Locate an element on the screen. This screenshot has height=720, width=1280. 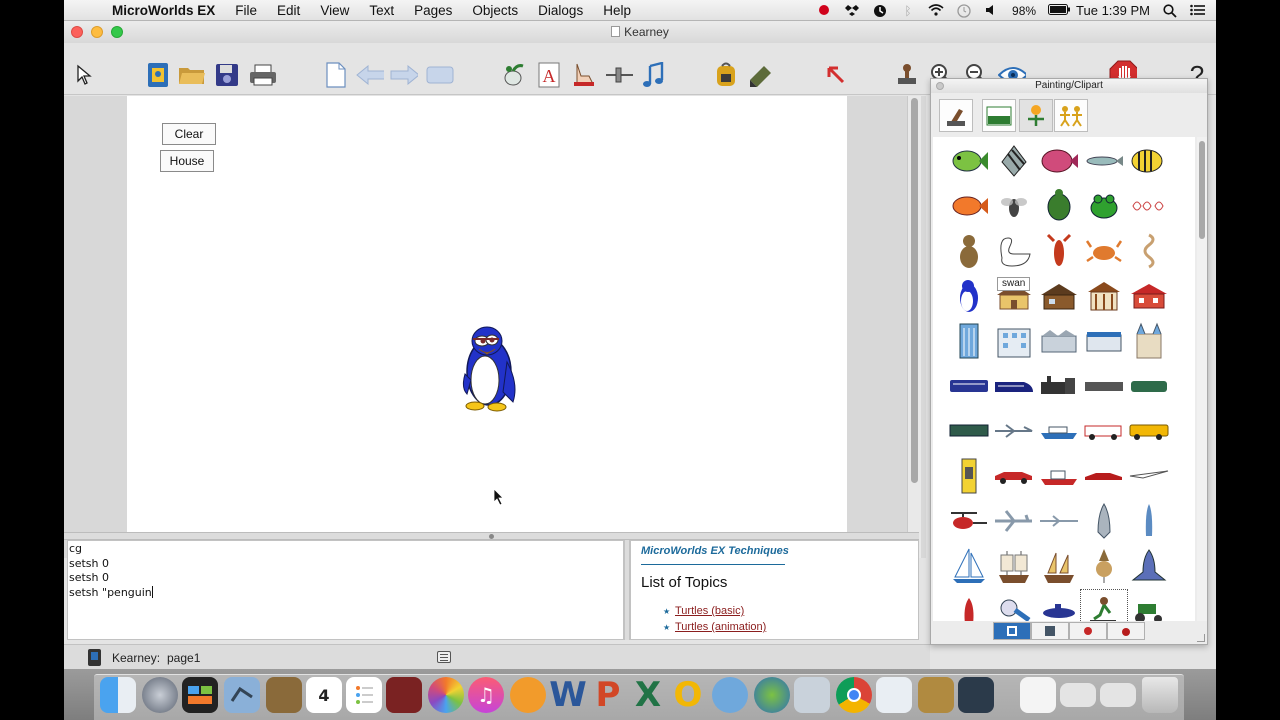
outlook-icon: O is located at coordinates (688, 695).